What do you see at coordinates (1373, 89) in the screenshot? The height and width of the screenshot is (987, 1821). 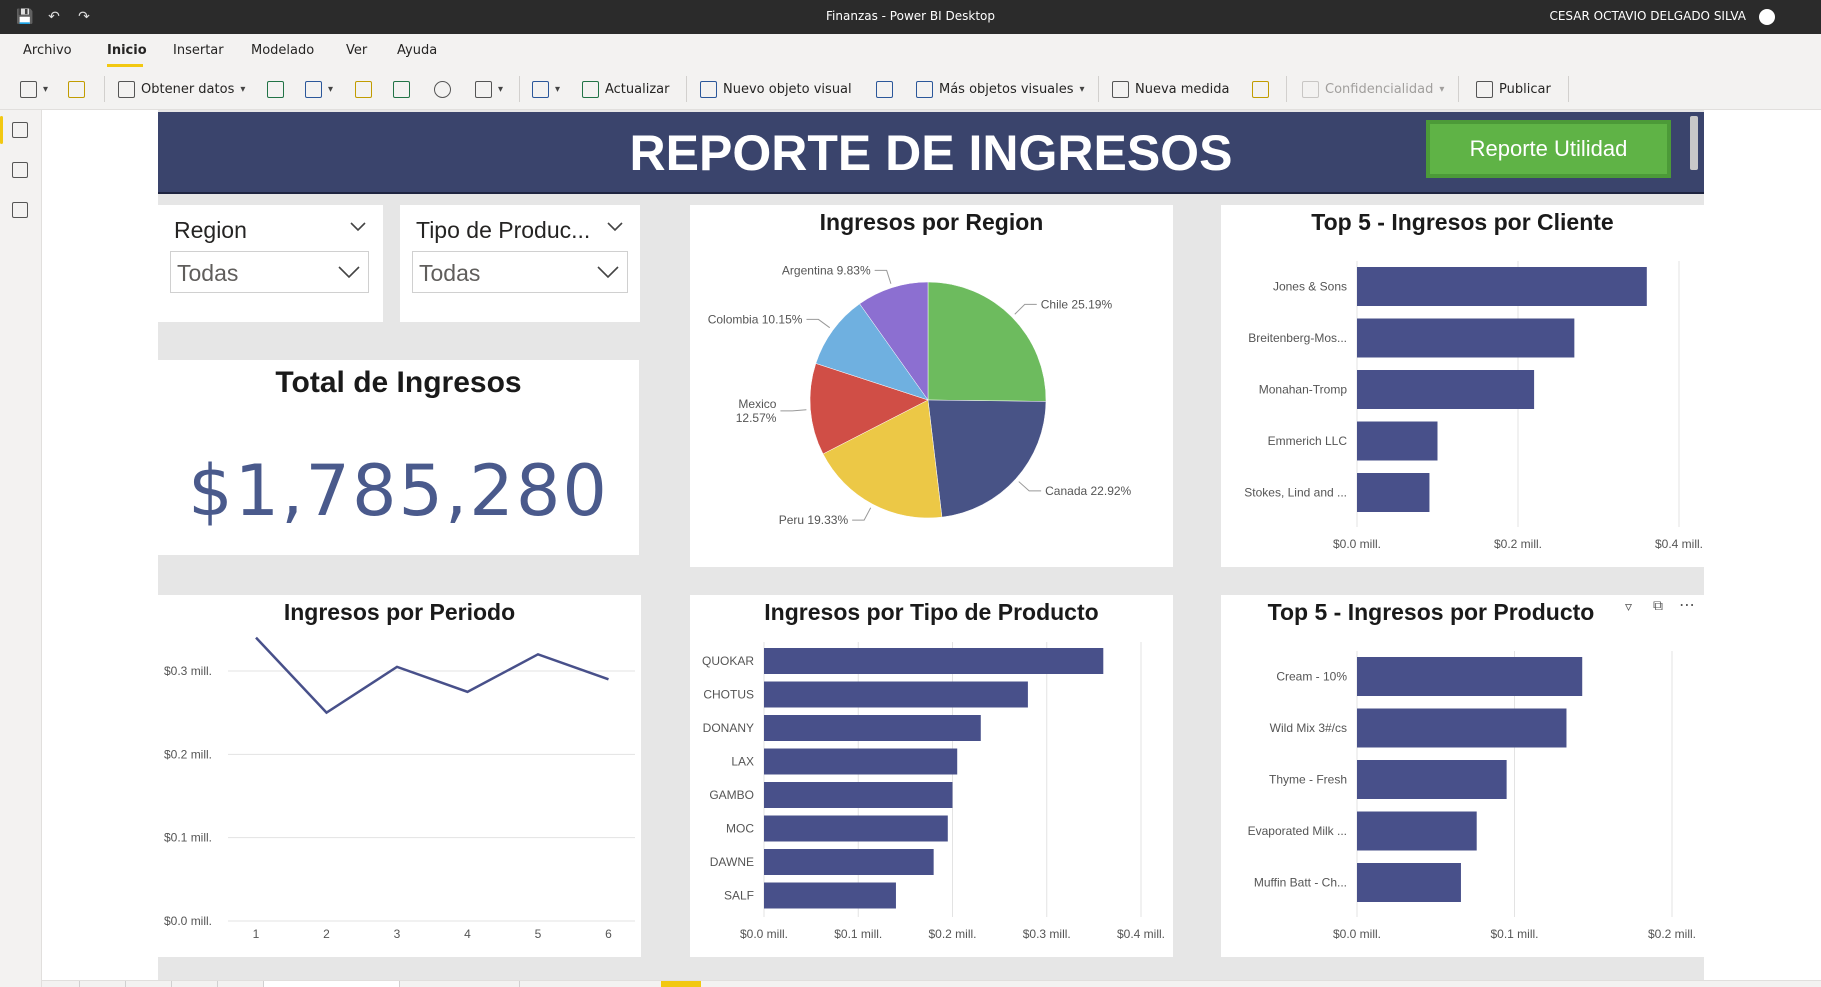 I see `sensitivity-button: Confidencialidad ▾` at bounding box center [1373, 89].